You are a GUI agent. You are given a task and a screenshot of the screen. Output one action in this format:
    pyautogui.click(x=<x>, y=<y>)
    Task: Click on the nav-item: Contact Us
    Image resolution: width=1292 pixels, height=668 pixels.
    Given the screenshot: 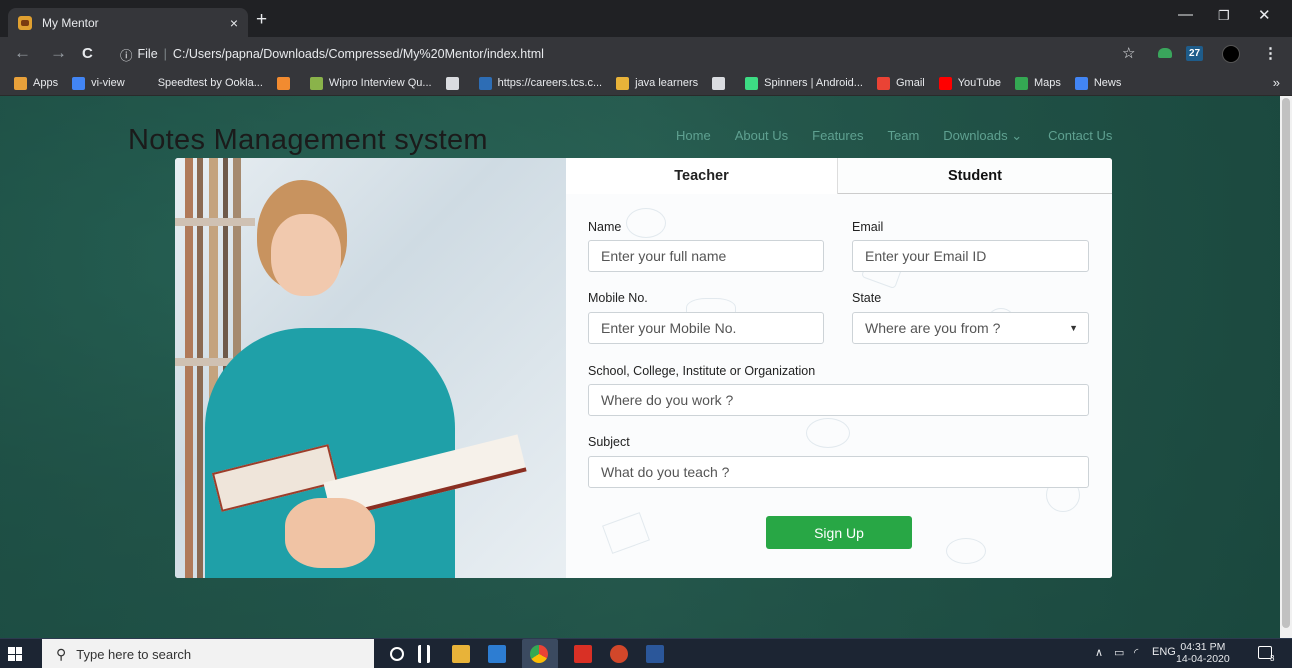 What is the action you would take?
    pyautogui.click(x=1080, y=136)
    